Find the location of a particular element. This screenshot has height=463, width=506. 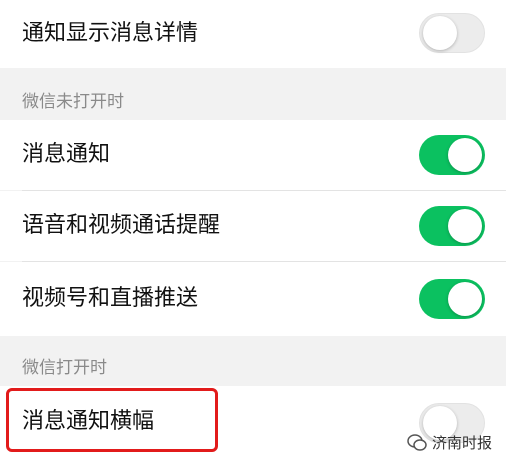

show-details-toggle is located at coordinates (452, 33).